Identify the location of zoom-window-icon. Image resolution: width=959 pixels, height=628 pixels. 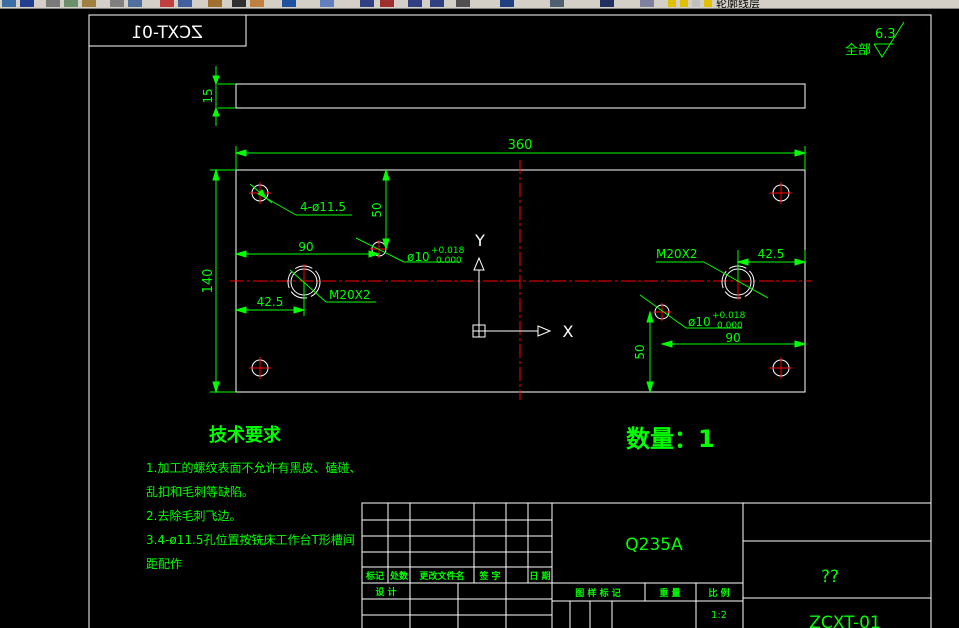
(367, 3).